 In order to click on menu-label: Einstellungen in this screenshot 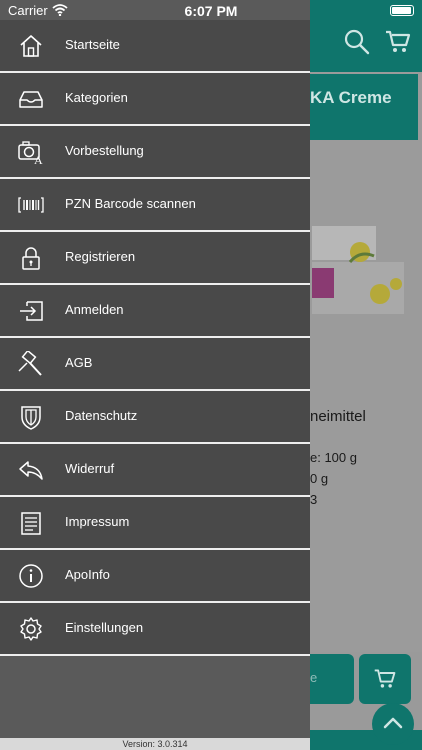, I will do `click(104, 627)`.